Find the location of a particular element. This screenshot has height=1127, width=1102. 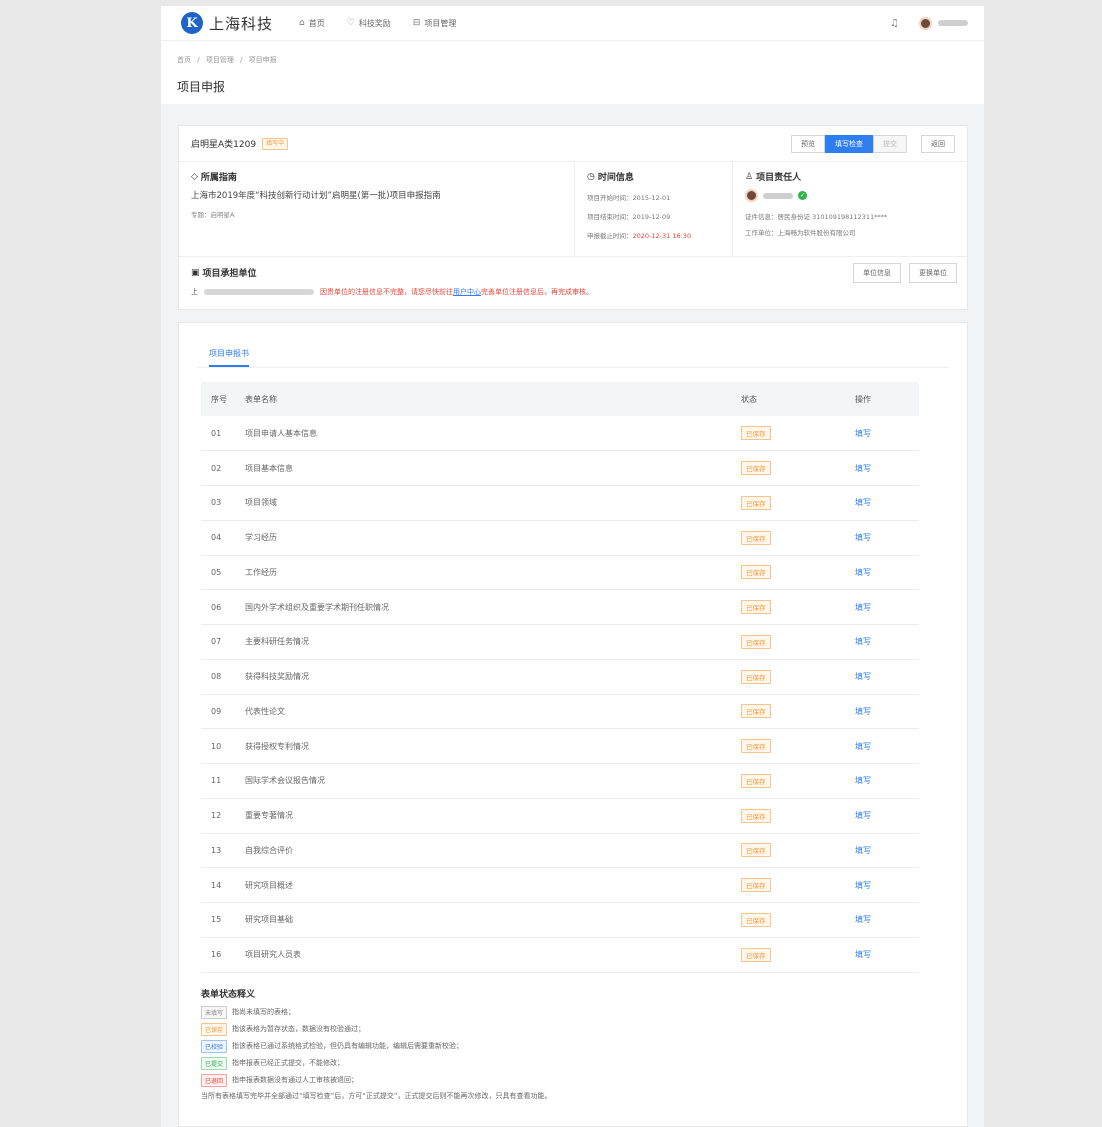

row-no: 03 is located at coordinates (223, 503).